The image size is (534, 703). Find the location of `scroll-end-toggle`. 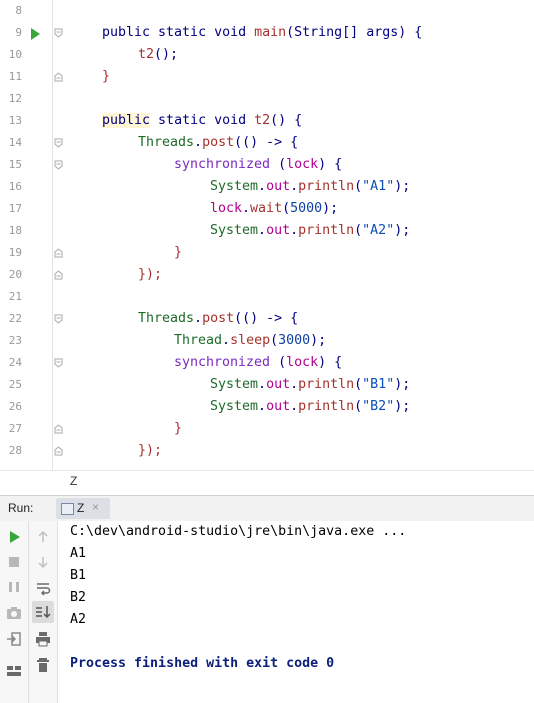

scroll-end-toggle is located at coordinates (43, 612).